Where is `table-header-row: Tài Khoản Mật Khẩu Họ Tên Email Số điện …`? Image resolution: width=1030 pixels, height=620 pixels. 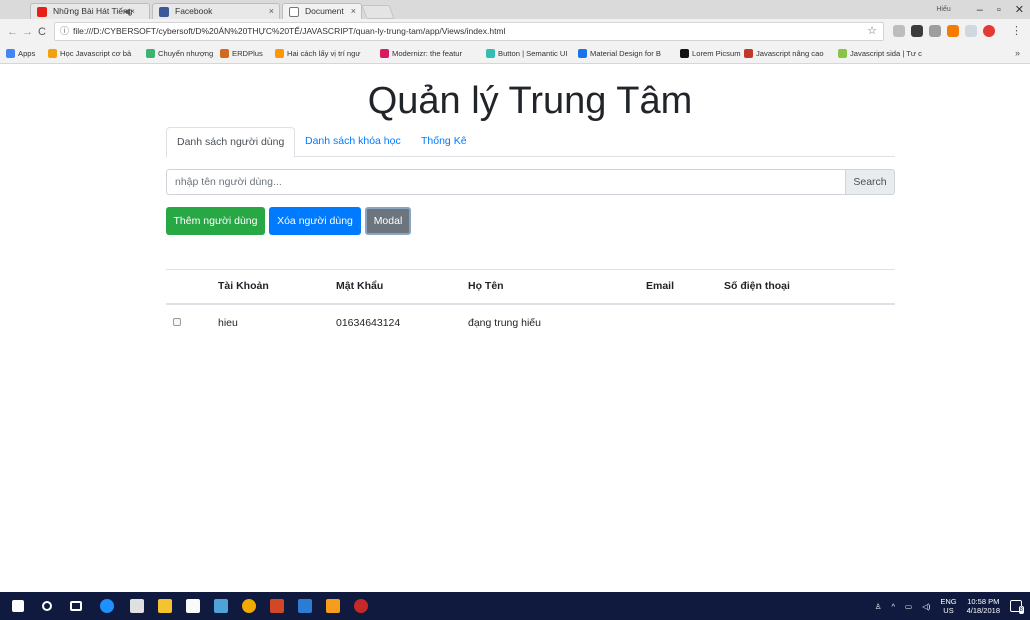
table-header-row: Tài Khoản Mật Khẩu Họ Tên Email Số điện … is located at coordinates (530, 286).